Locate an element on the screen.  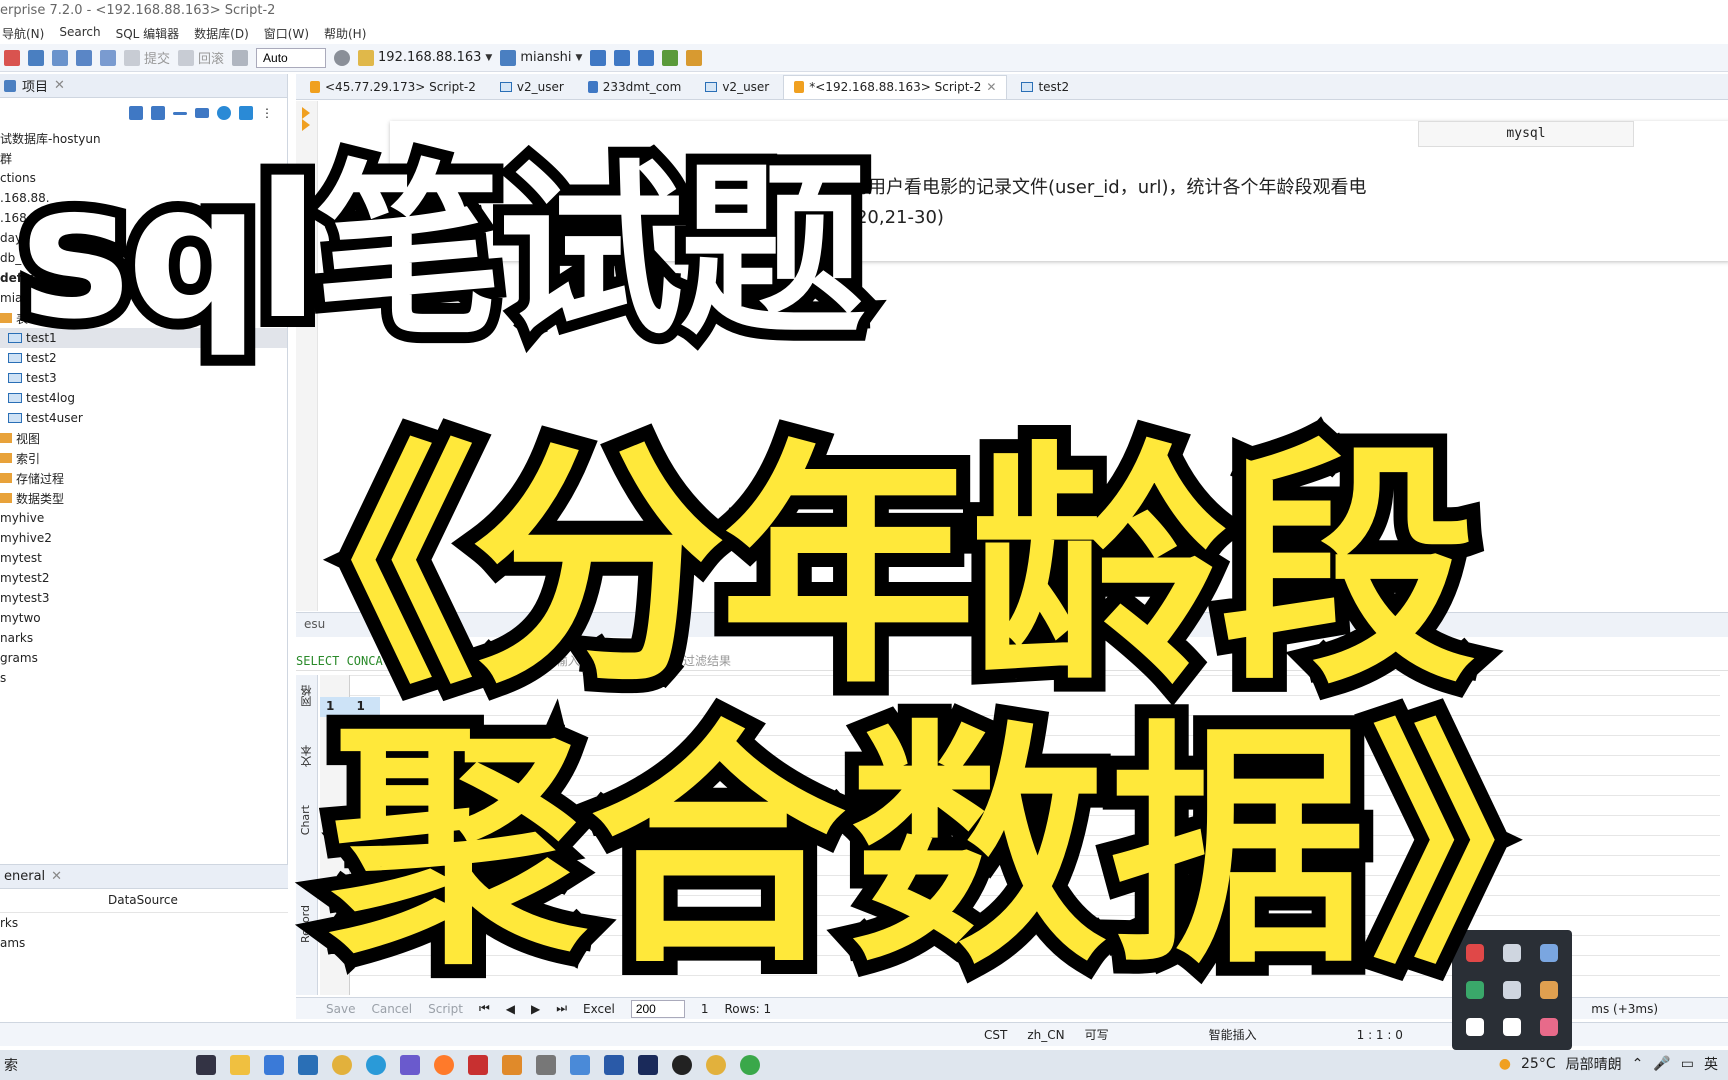
mail-icon is located at coordinates (308, 1065).